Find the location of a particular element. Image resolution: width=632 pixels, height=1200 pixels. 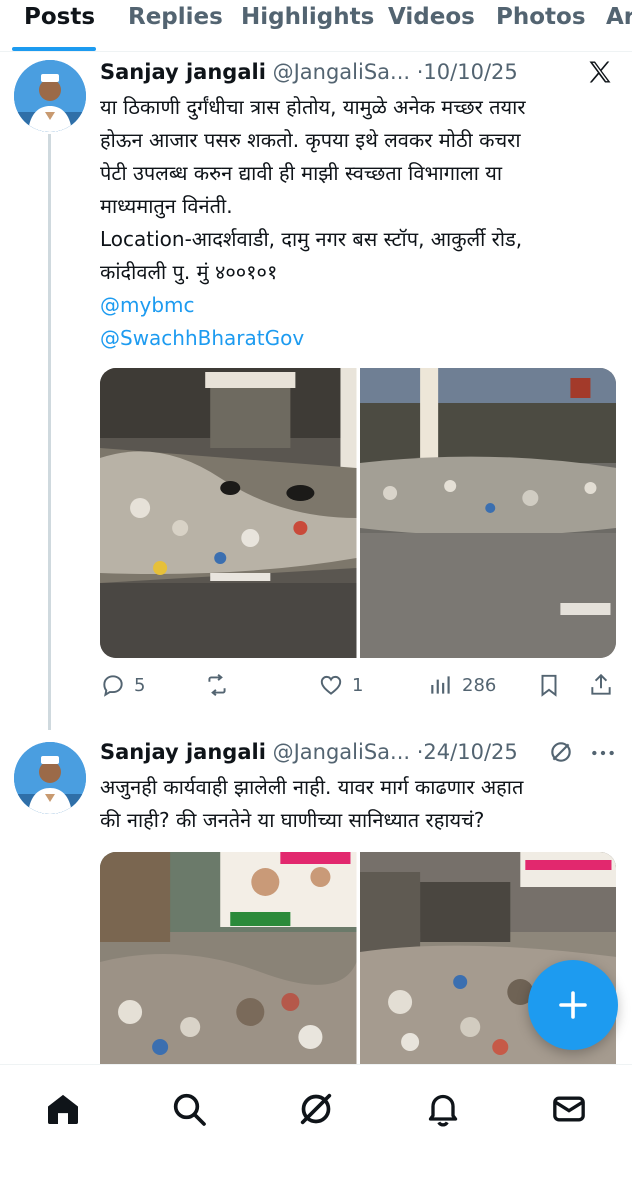

post-actions: 5 1 286 is located at coordinates (358, 687).